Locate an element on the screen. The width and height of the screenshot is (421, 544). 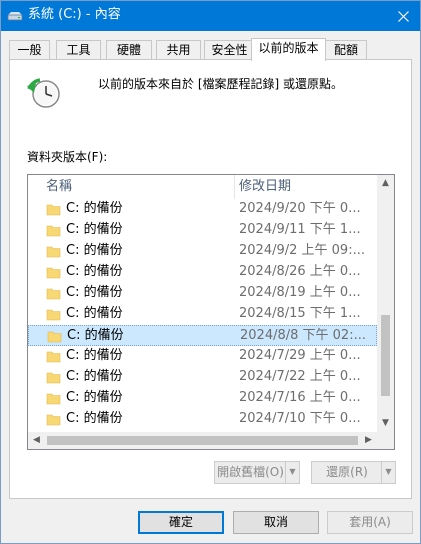
column-header-row: 名稱 ˅ 修改日期 is located at coordinates (202, 187).